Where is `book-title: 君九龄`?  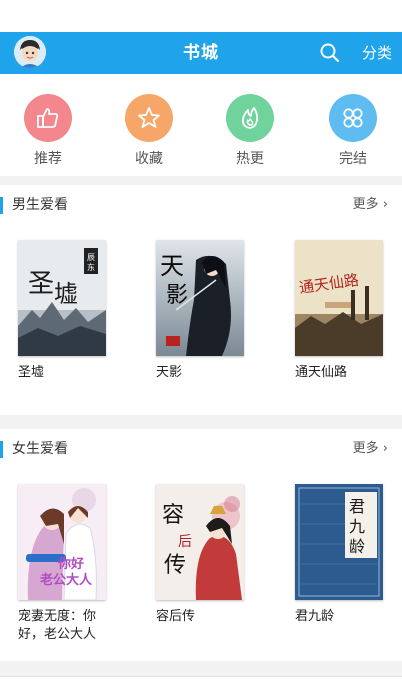 book-title: 君九龄 is located at coordinates (315, 616).